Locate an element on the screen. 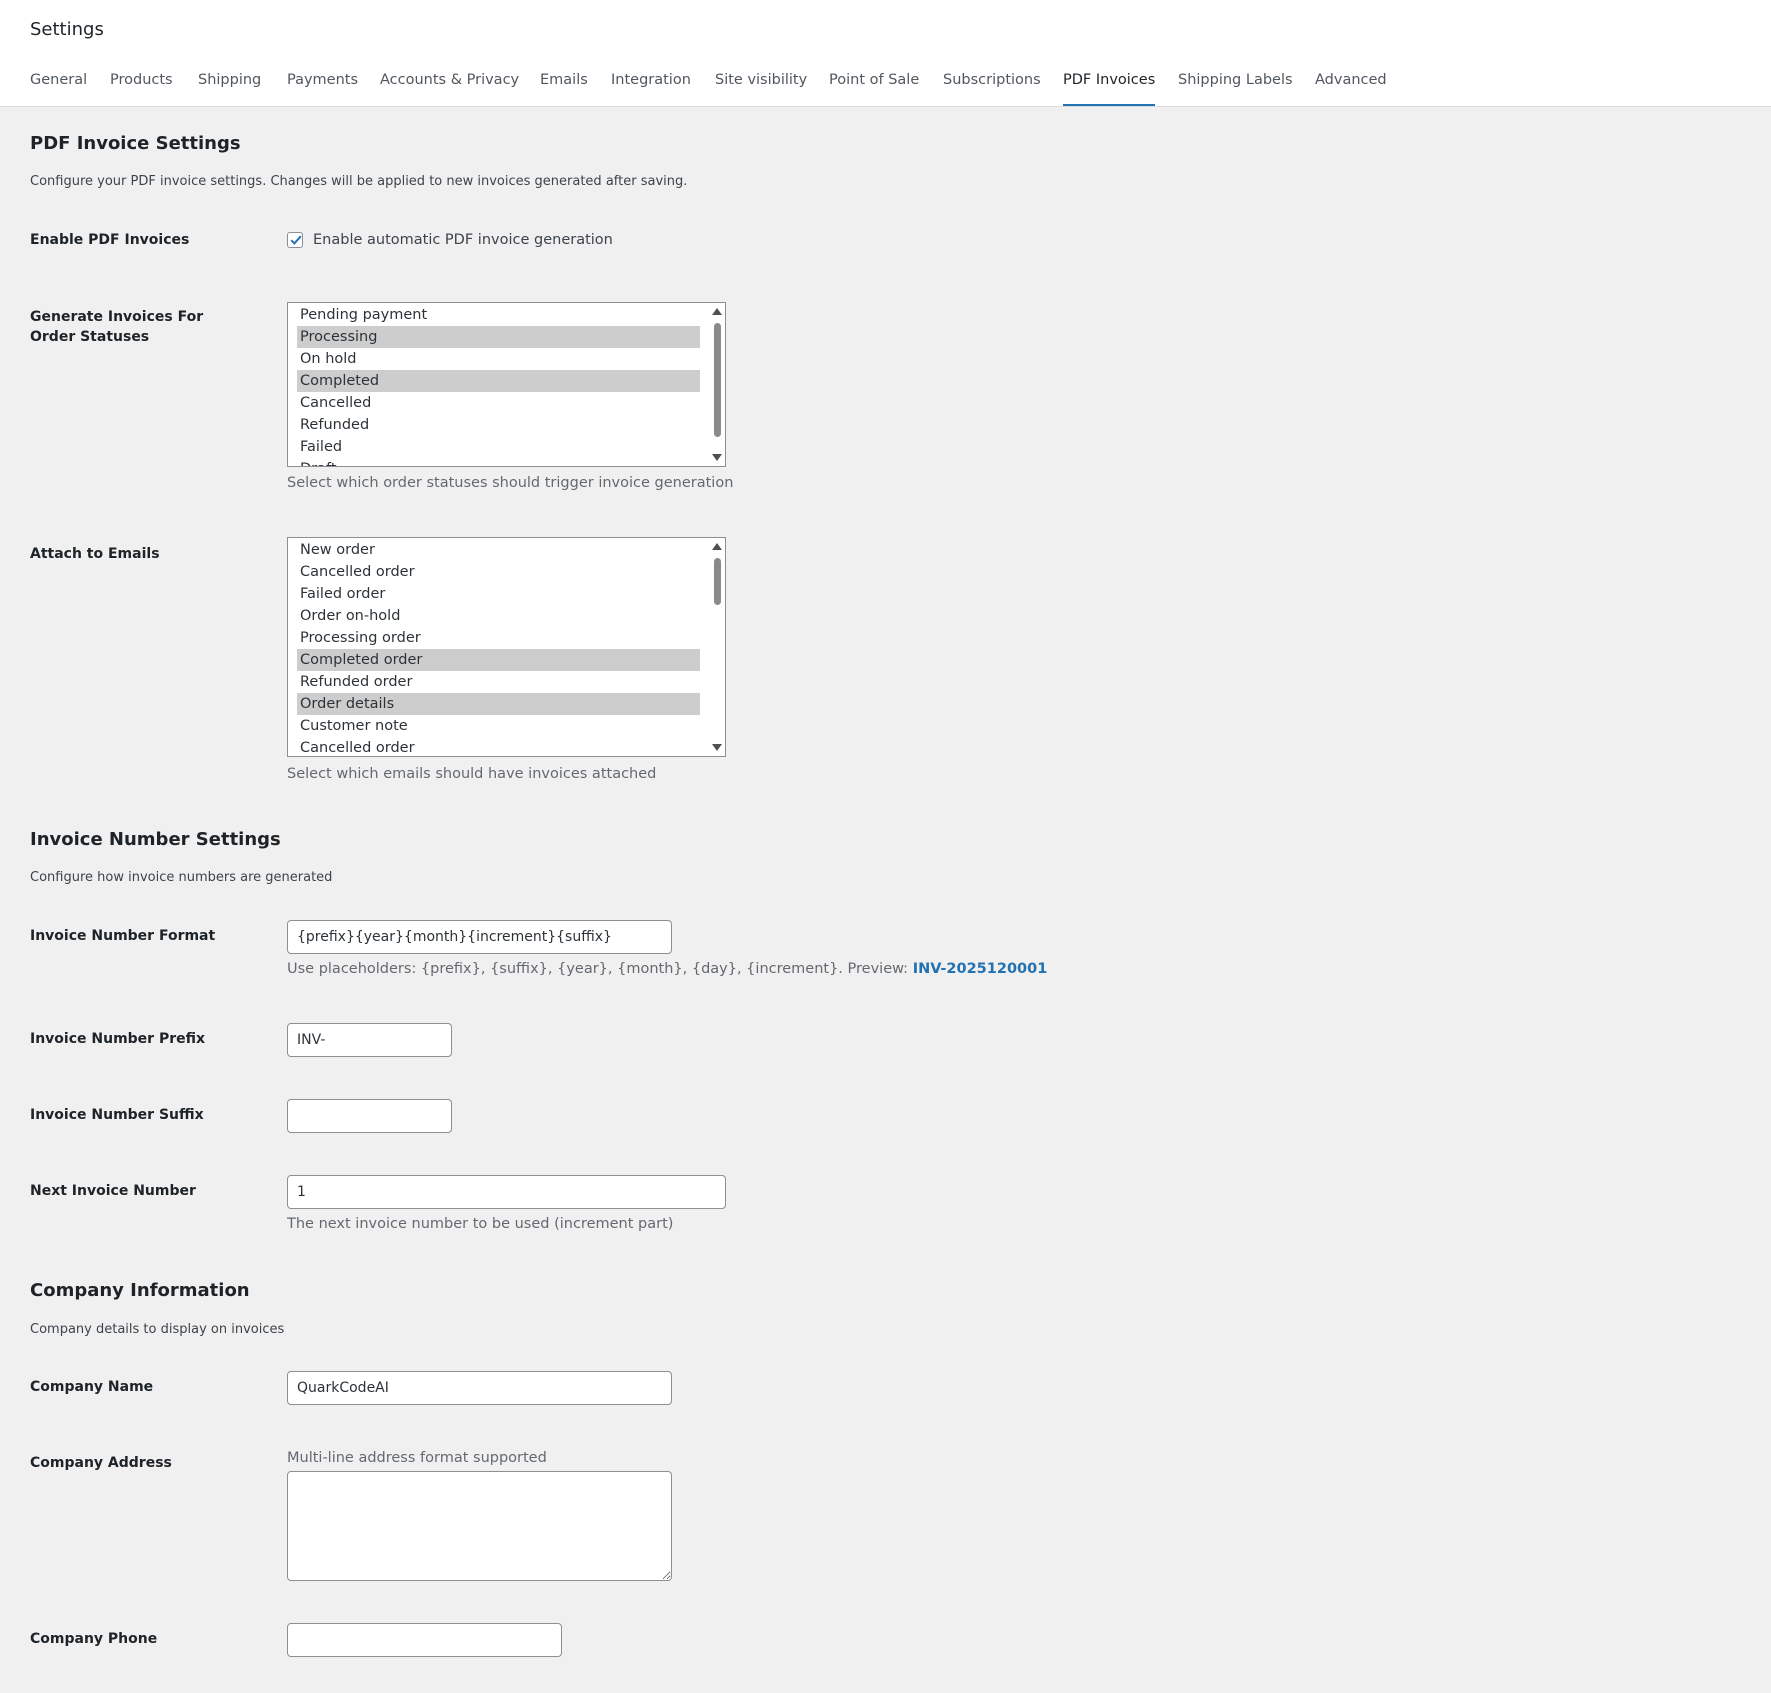 Image resolution: width=1771 pixels, height=1693 pixels. company-information-description: Company details to display on invoices is located at coordinates (157, 1329).